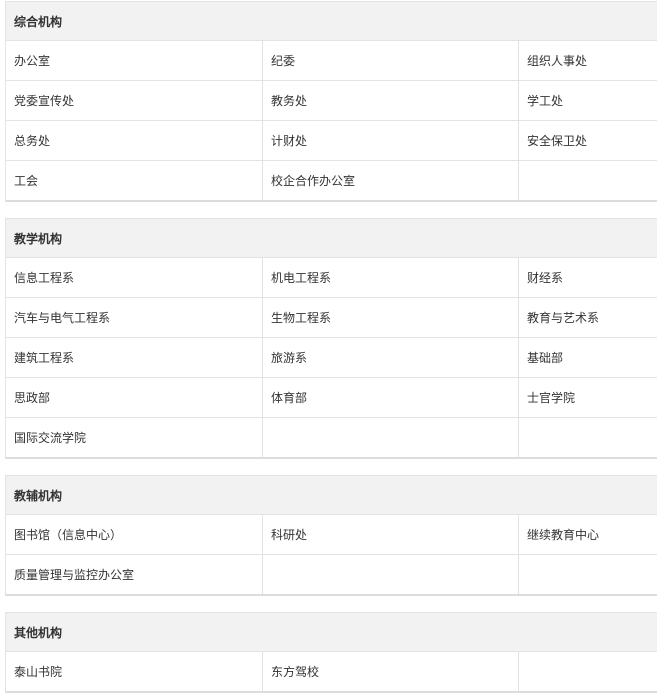 This screenshot has width=657, height=693. Describe the element at coordinates (390, 534) in the screenshot. I see `org-link-research: 科研处` at that location.